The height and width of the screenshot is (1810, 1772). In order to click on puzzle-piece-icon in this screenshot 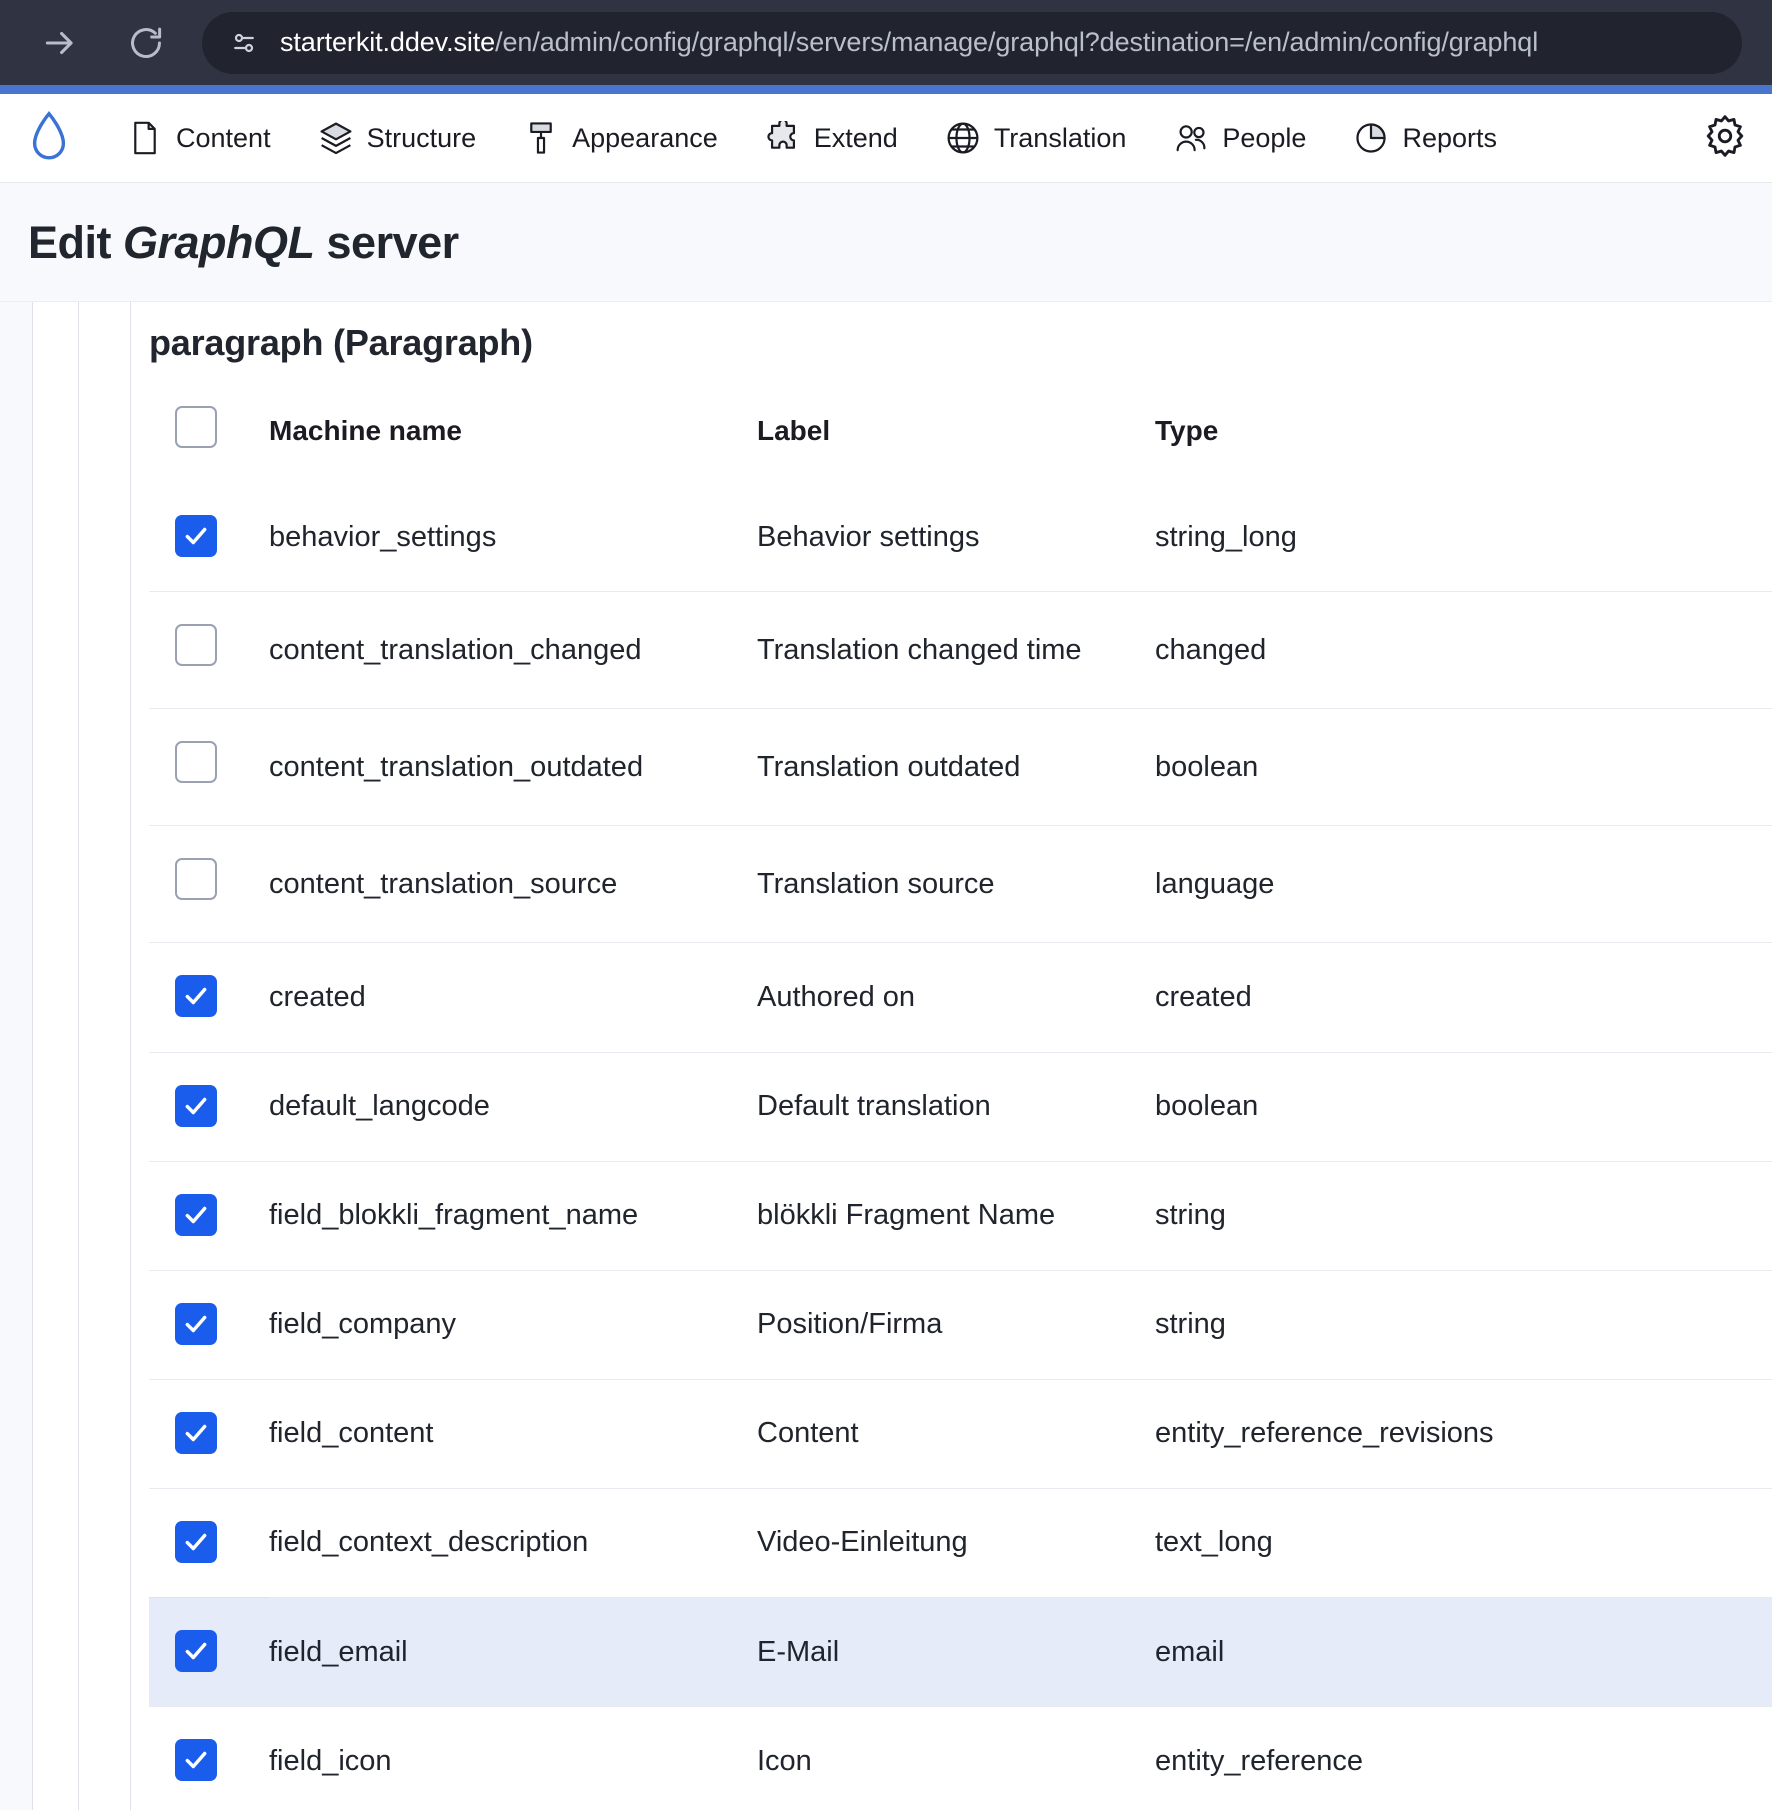, I will do `click(783, 138)`.